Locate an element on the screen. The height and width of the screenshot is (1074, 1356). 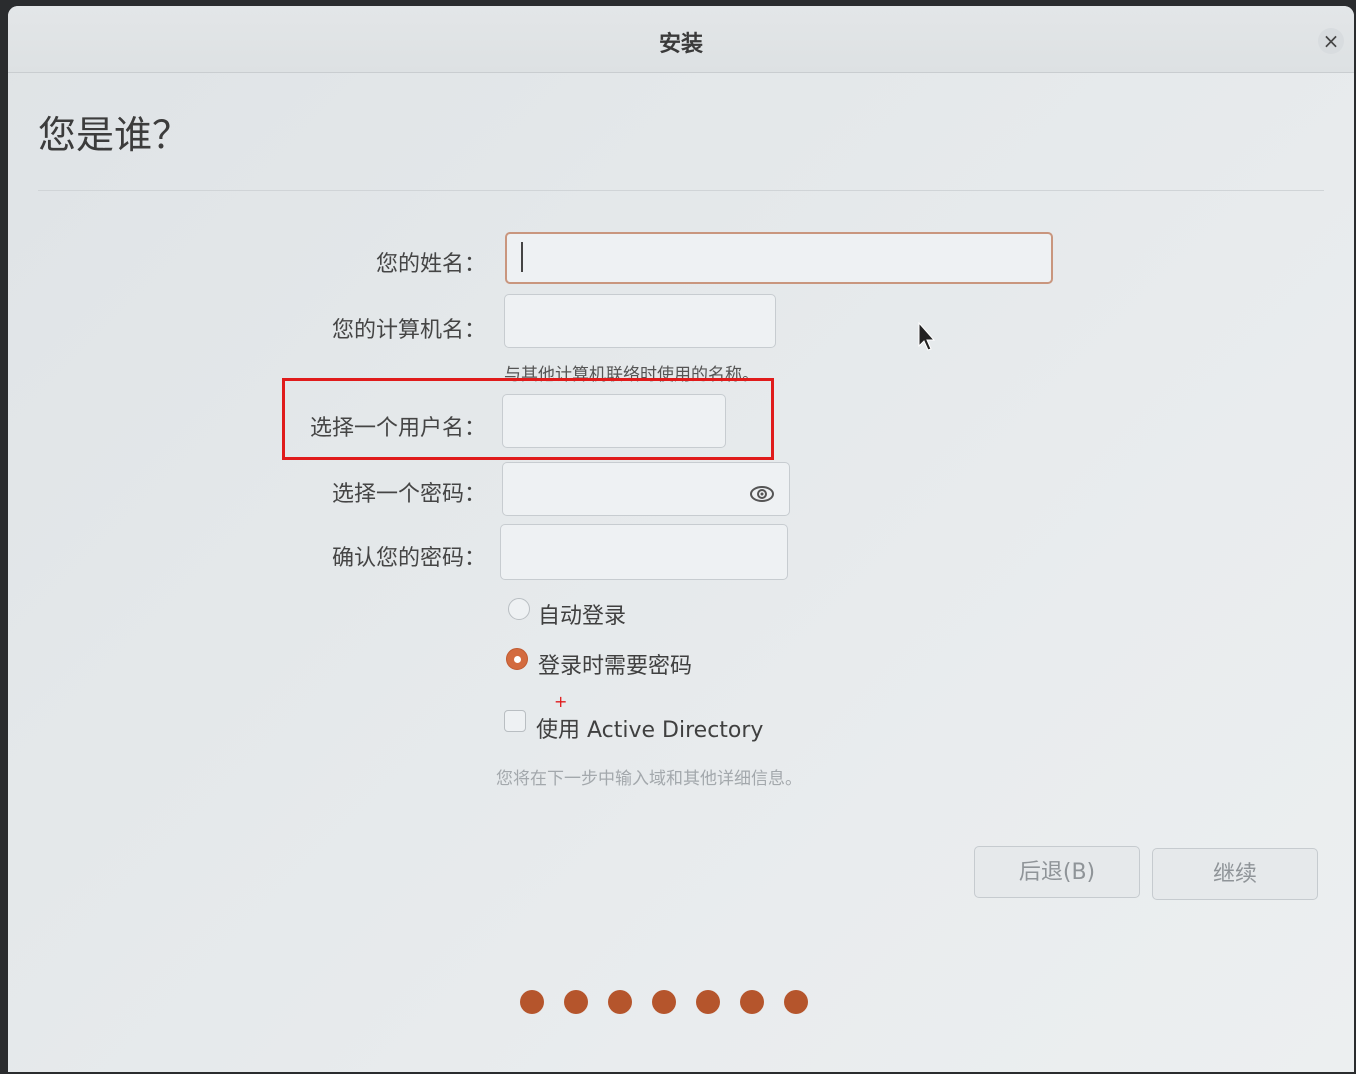
text-caret is located at coordinates (522, 257).